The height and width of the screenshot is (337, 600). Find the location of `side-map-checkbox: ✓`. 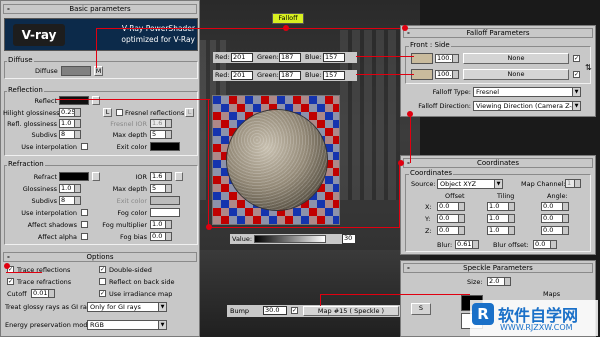

side-map-checkbox: ✓ is located at coordinates (576, 74).